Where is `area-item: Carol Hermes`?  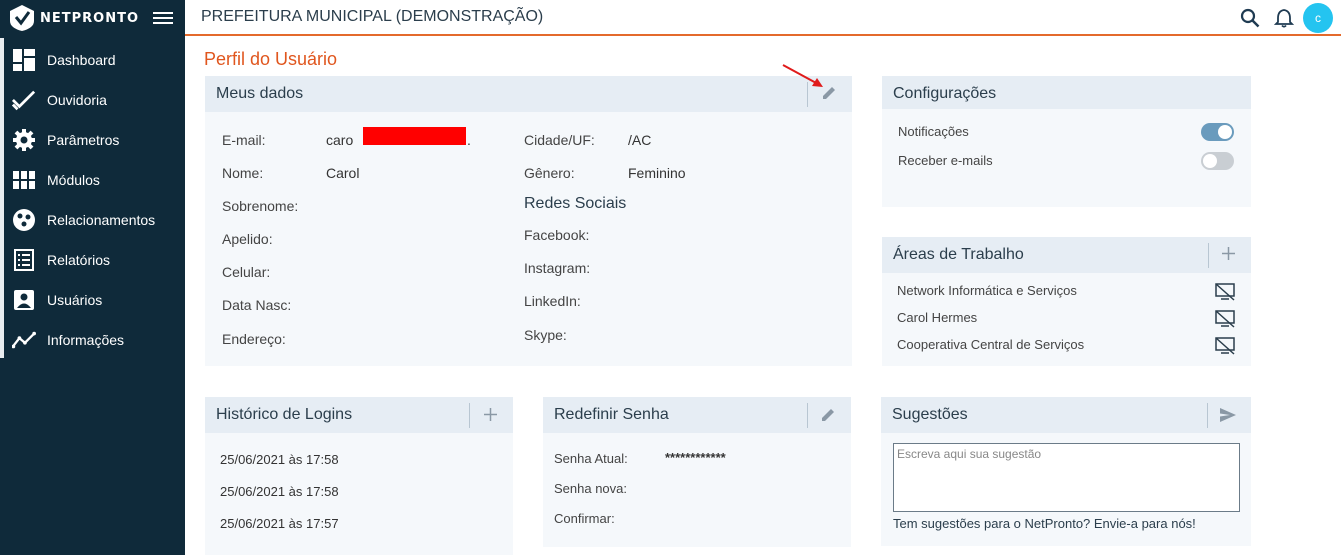 area-item: Carol Hermes is located at coordinates (937, 317).